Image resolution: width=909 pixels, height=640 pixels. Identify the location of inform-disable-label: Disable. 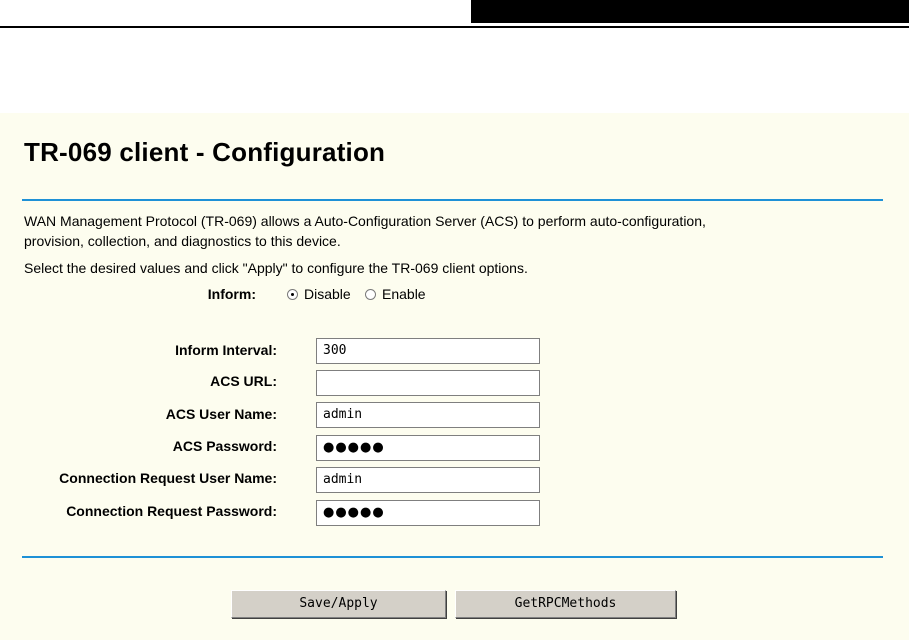
(327, 294).